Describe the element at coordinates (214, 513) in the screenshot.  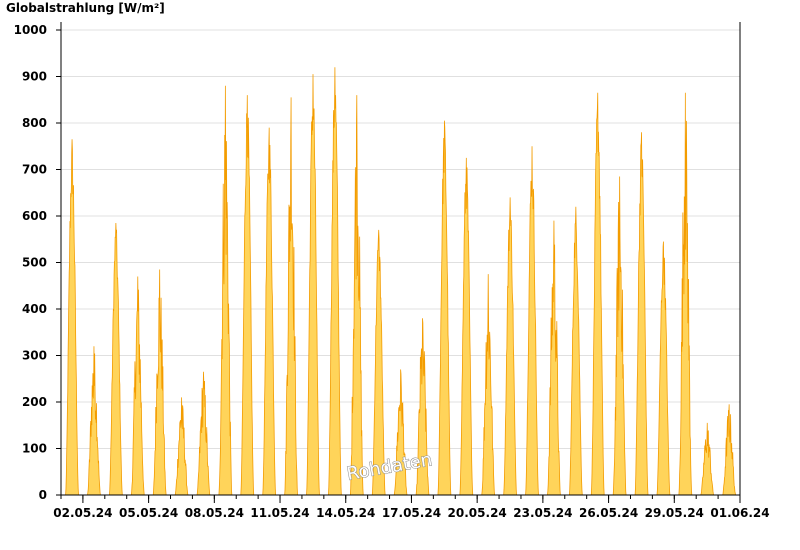
I see `x-tick-label: 08.05.24` at that location.